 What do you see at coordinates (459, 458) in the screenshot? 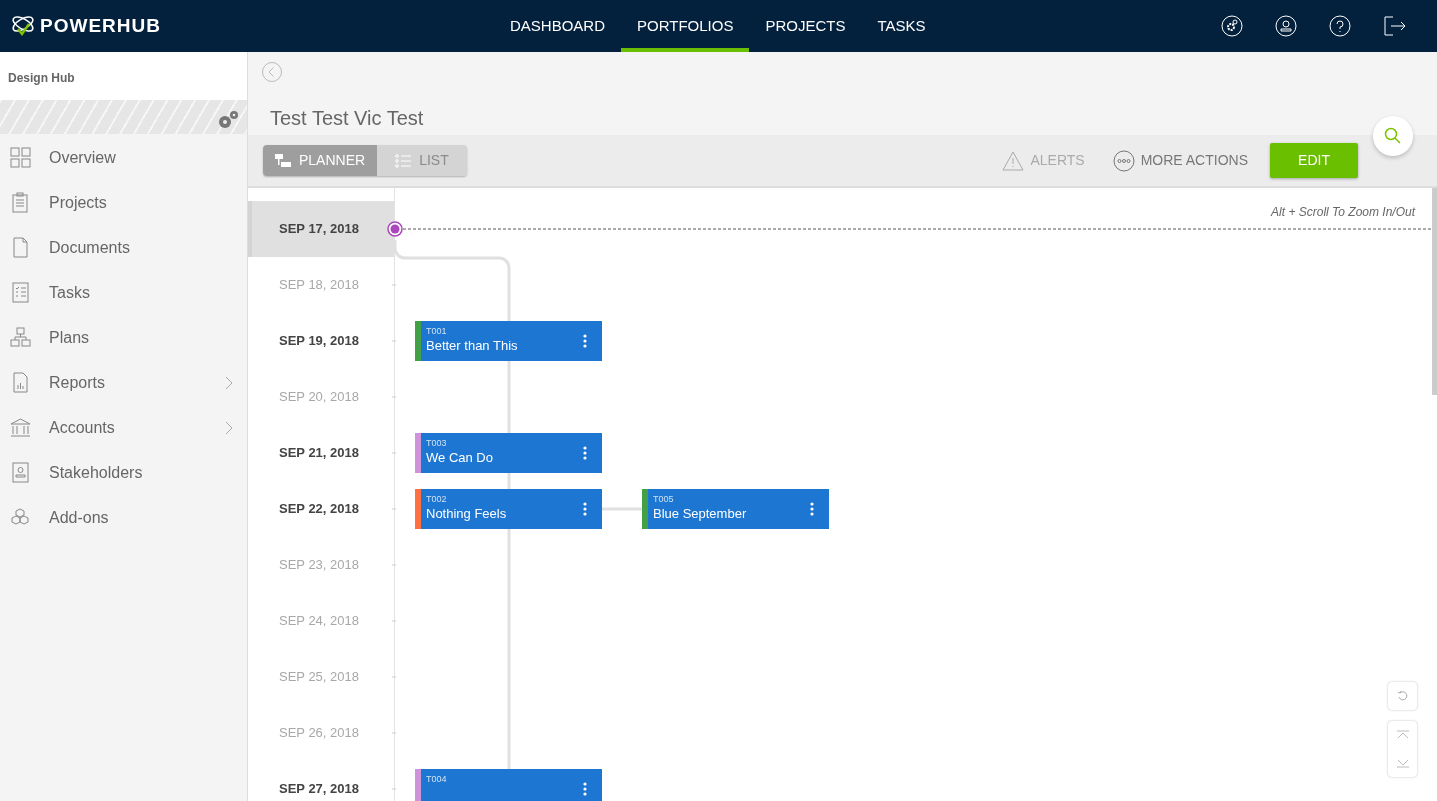
I see `task-title: We Can Do` at bounding box center [459, 458].